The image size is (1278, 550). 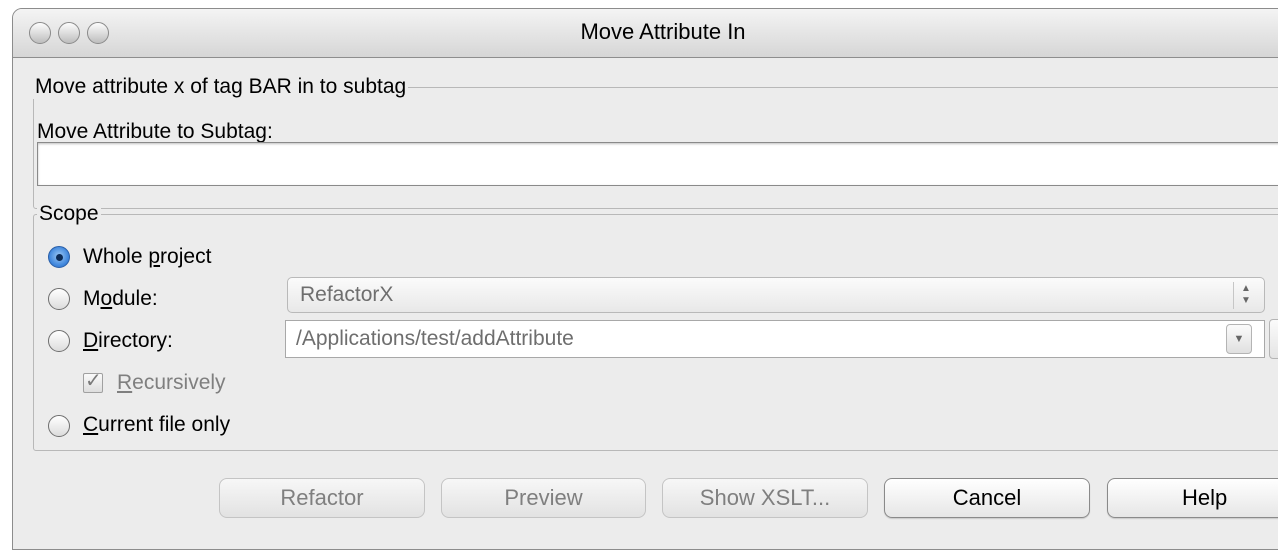 What do you see at coordinates (776, 295) in the screenshot?
I see `module-select: RefactorX ▲ ▼` at bounding box center [776, 295].